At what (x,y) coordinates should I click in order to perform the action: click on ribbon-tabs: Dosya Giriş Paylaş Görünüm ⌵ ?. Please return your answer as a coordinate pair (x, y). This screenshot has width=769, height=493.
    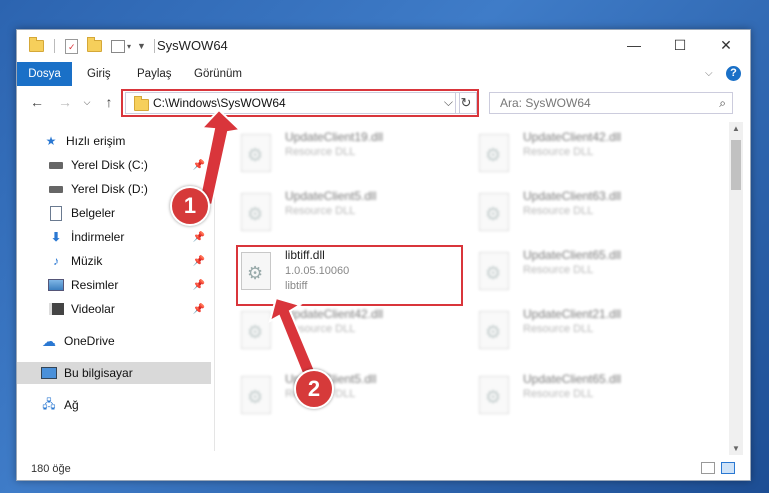
    Looking at the image, I should click on (383, 74).